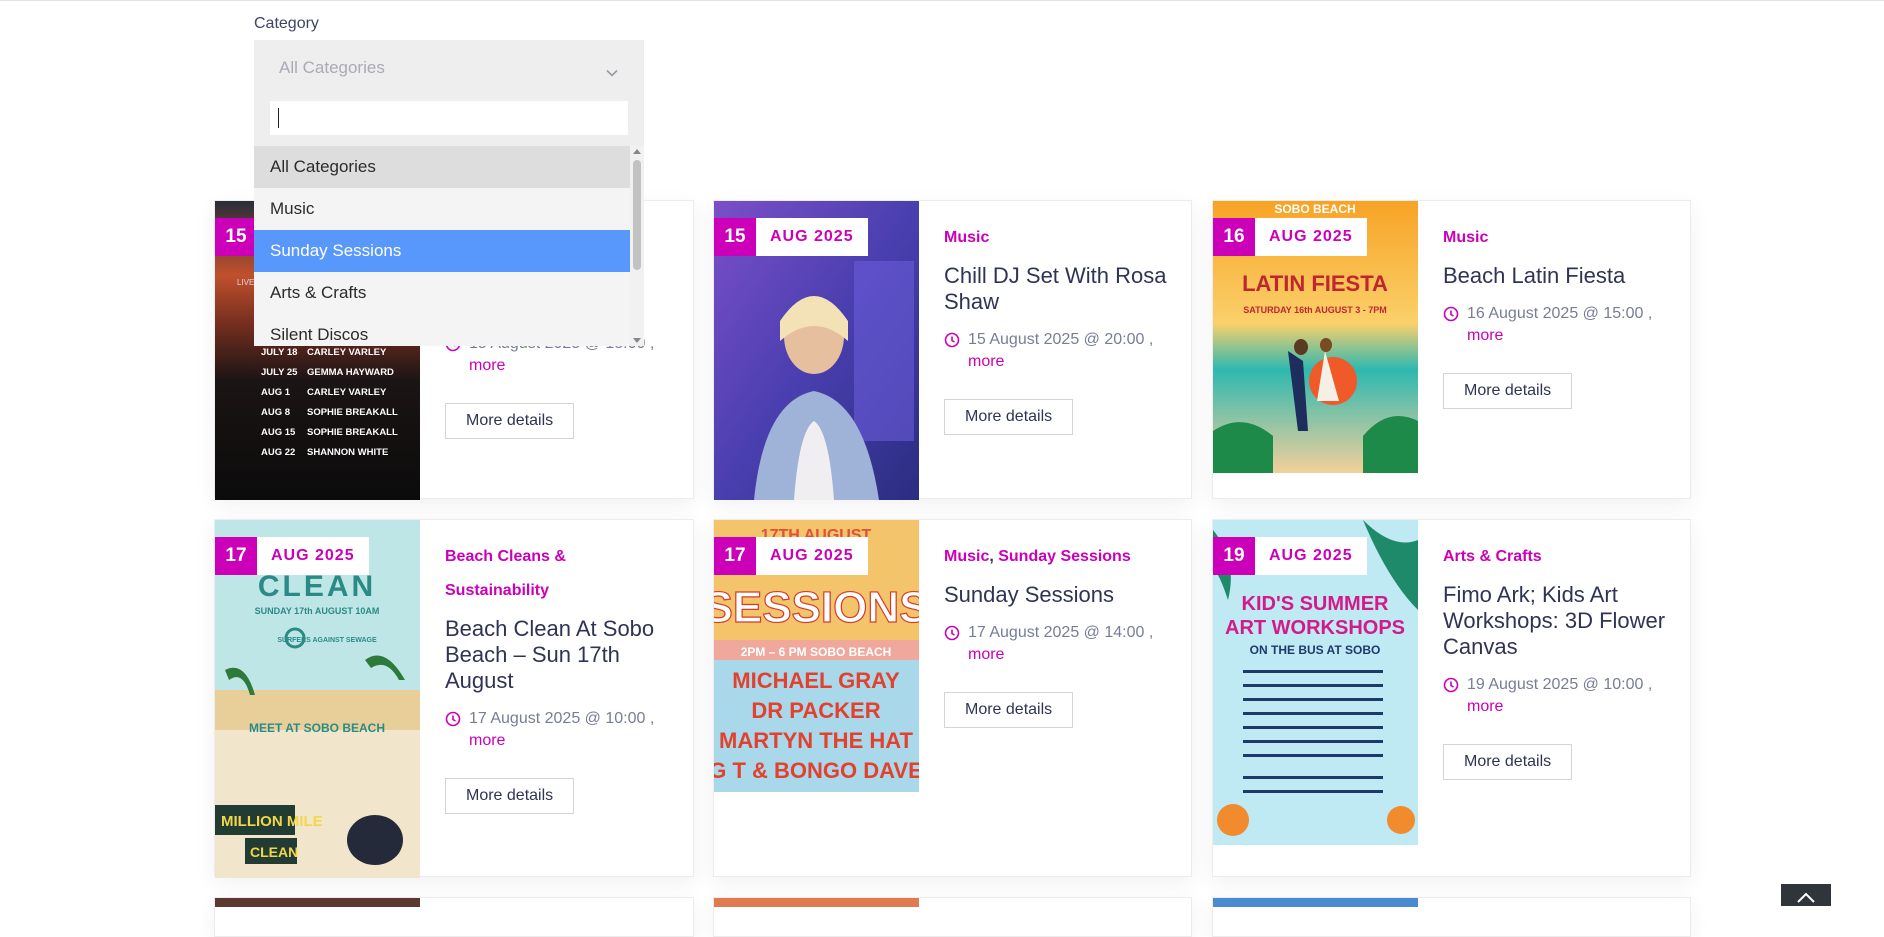 The width and height of the screenshot is (1884, 937). What do you see at coordinates (449, 68) in the screenshot?
I see `category-select: All Categories` at bounding box center [449, 68].